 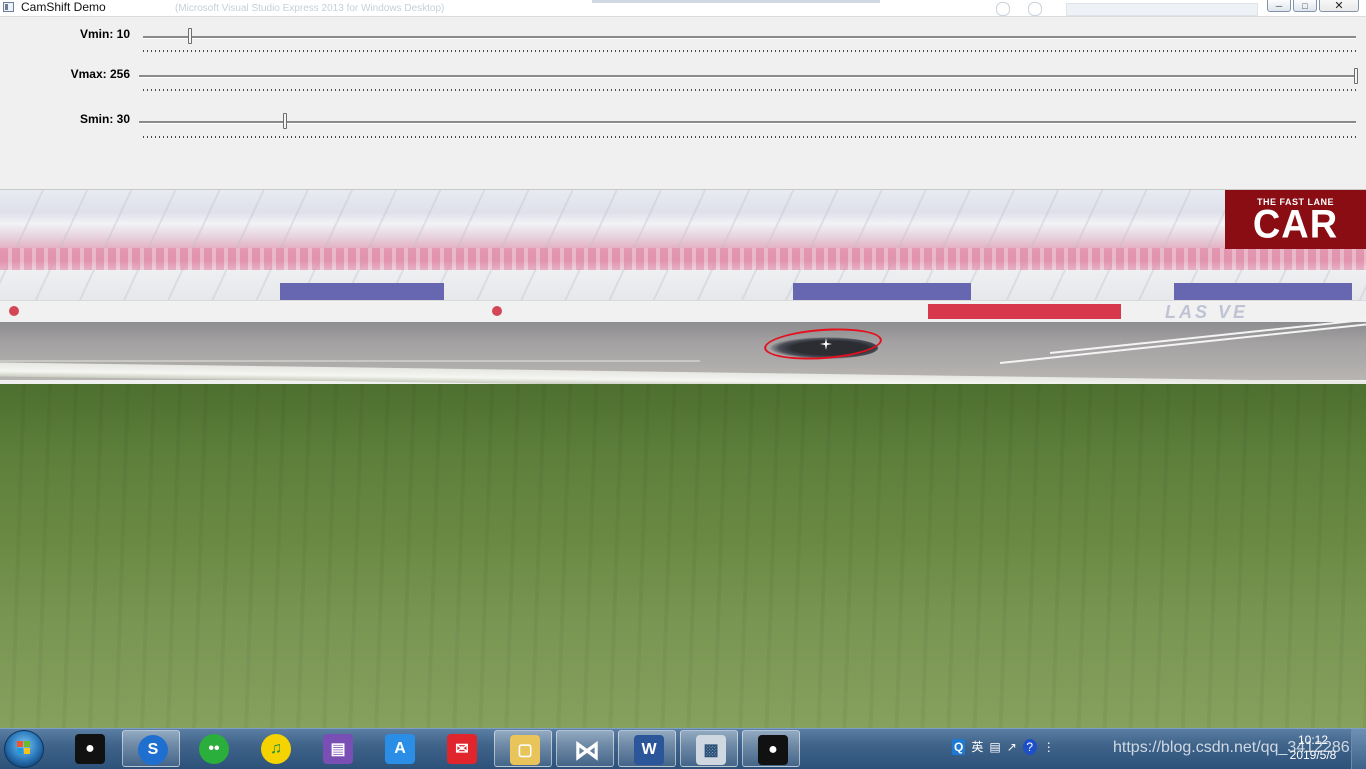 I want to click on translate-icon: A, so click(x=400, y=749).